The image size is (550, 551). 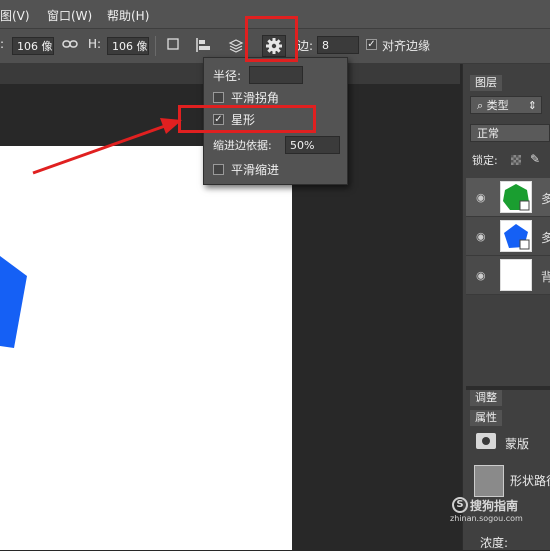 What do you see at coordinates (486, 398) in the screenshot?
I see `tab-adjustments: 调整` at bounding box center [486, 398].